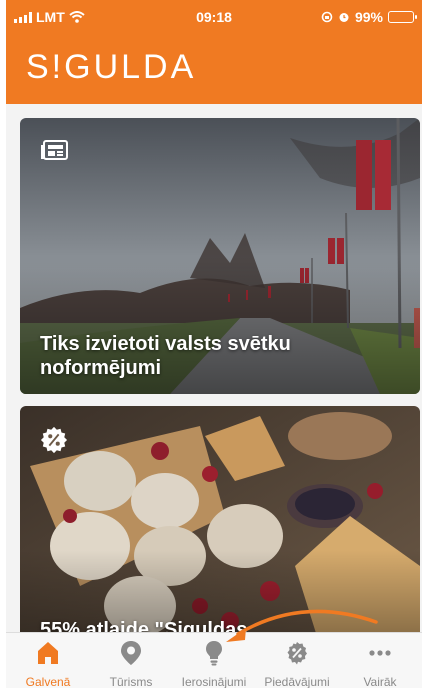  What do you see at coordinates (111, 67) in the screenshot?
I see `app-logo: S!GULDA` at bounding box center [111, 67].